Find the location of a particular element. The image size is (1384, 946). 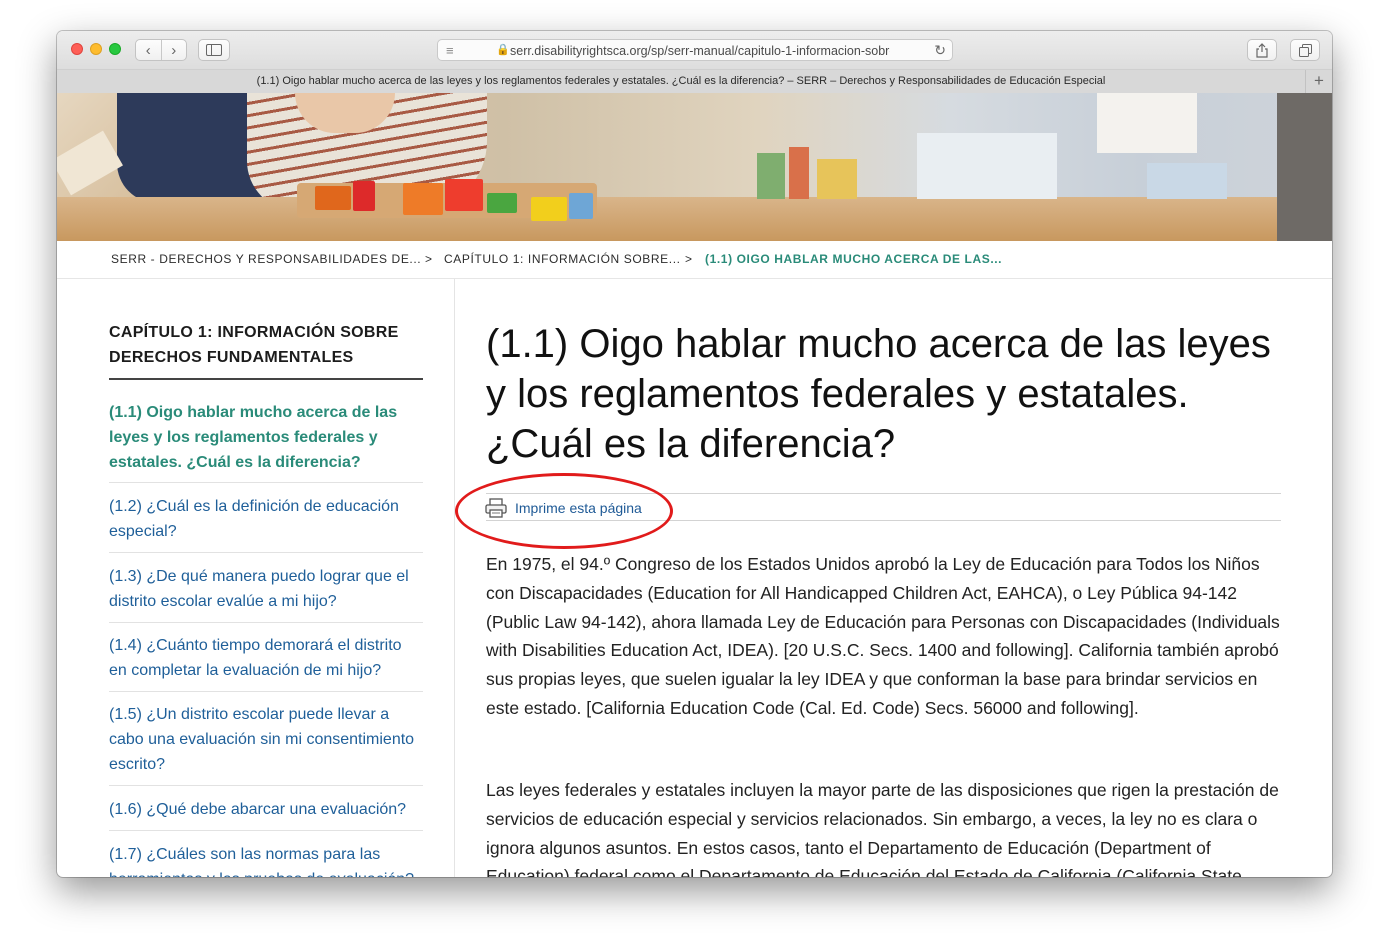

reload-icon: ↻ is located at coordinates (940, 50).